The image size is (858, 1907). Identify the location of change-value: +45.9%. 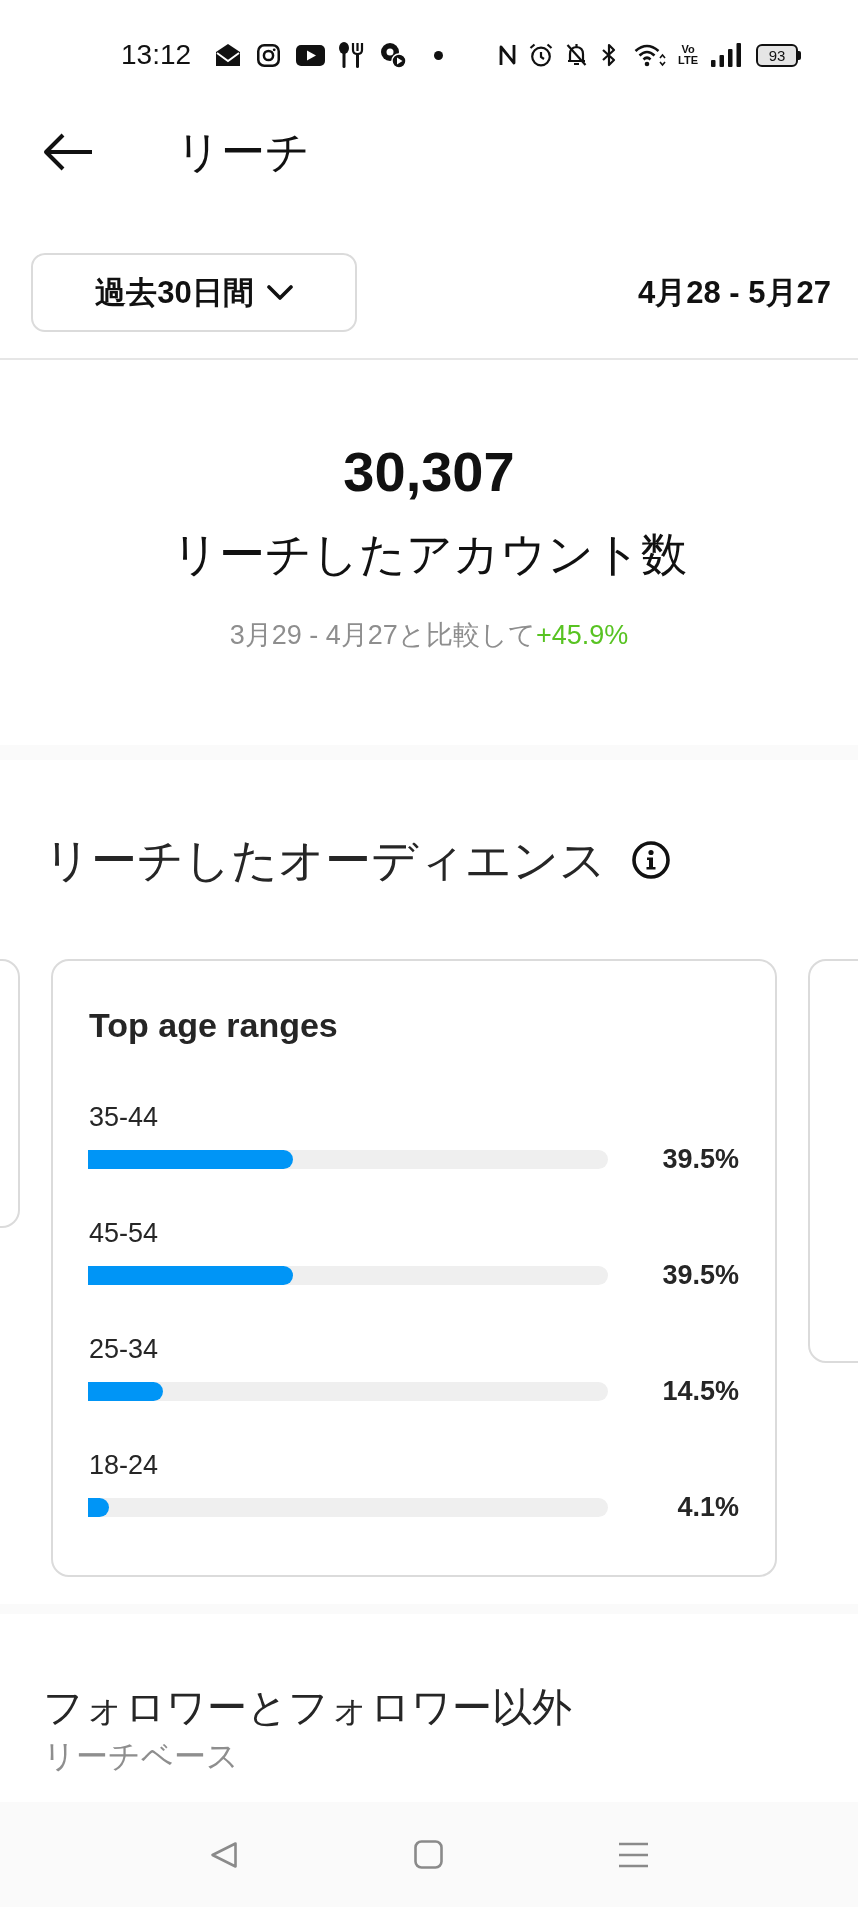
(582, 635).